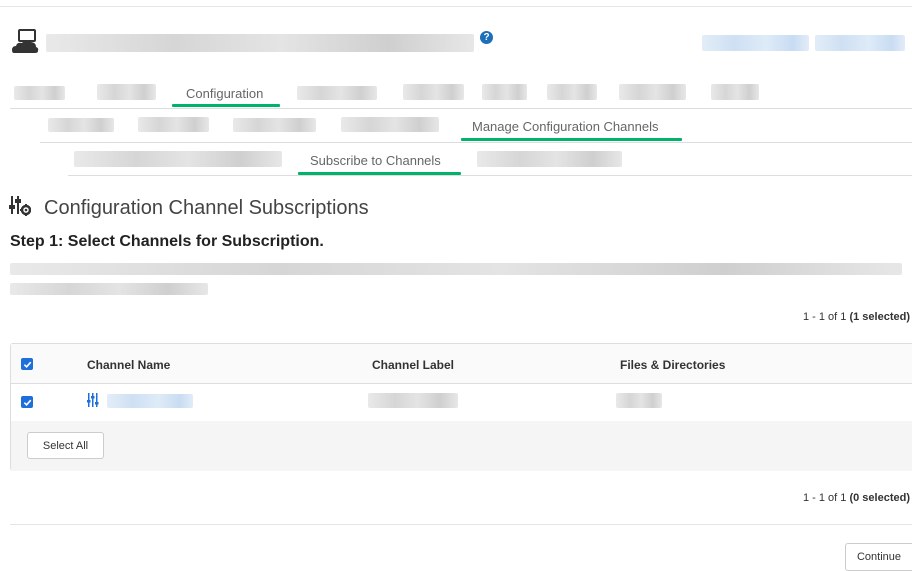 This screenshot has height=571, width=912. I want to click on help-icon: ?, so click(486, 37).